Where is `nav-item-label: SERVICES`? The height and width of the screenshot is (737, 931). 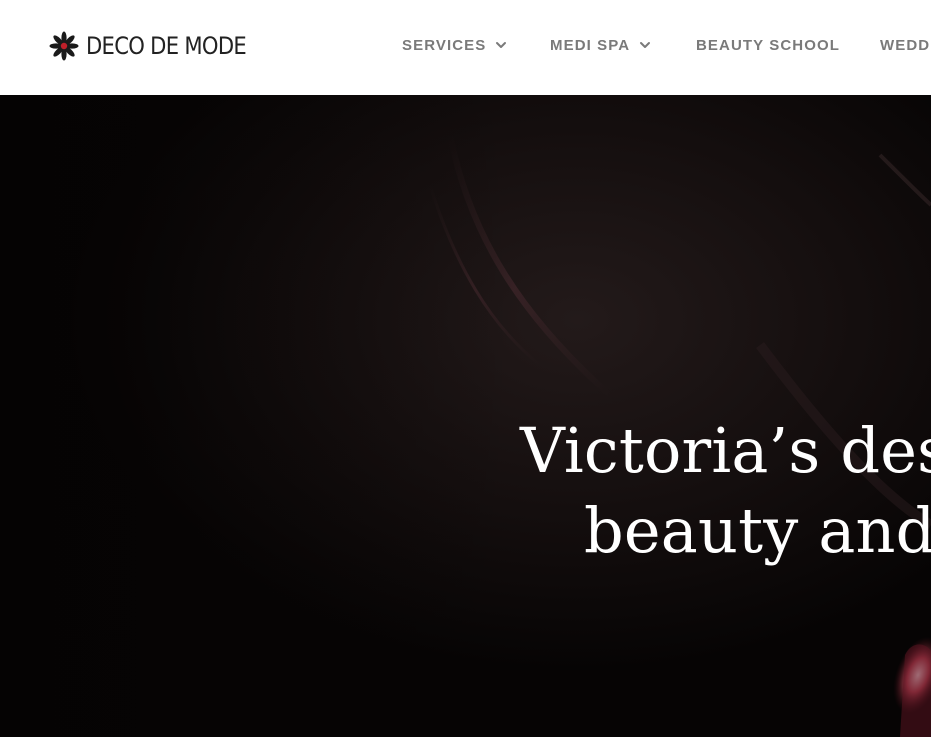 nav-item-label: SERVICES is located at coordinates (444, 45).